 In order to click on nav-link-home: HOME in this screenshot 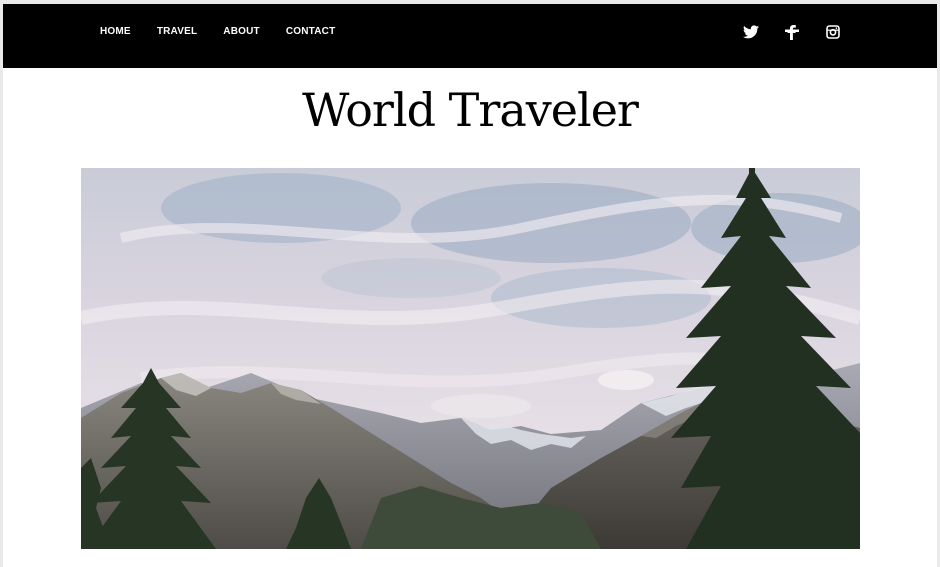, I will do `click(115, 32)`.